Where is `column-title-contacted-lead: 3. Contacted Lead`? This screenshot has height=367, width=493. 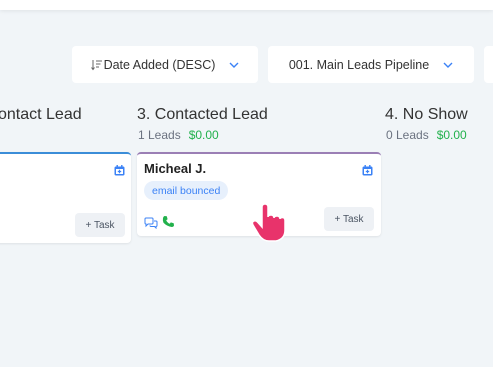
column-title-contacted-lead: 3. Contacted Lead is located at coordinates (202, 114).